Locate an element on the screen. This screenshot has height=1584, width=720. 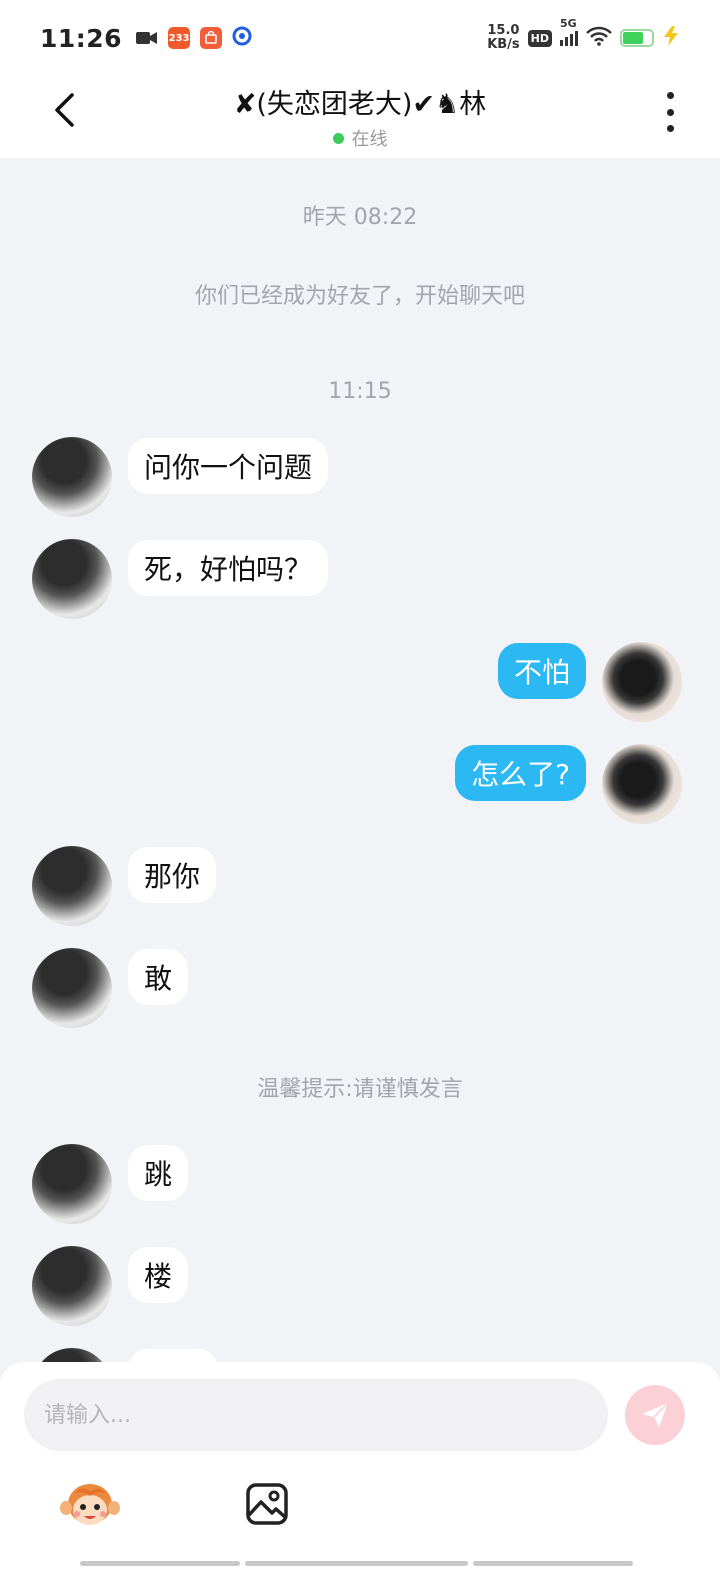
browser-app-icon is located at coordinates (242, 38).